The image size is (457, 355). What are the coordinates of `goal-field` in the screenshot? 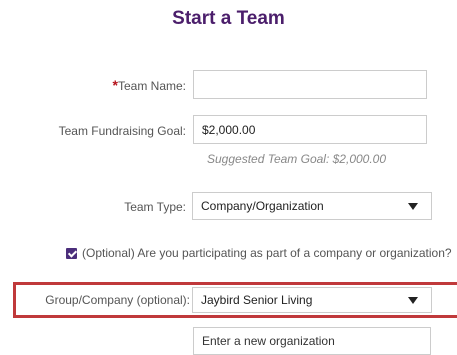 It's located at (310, 129).